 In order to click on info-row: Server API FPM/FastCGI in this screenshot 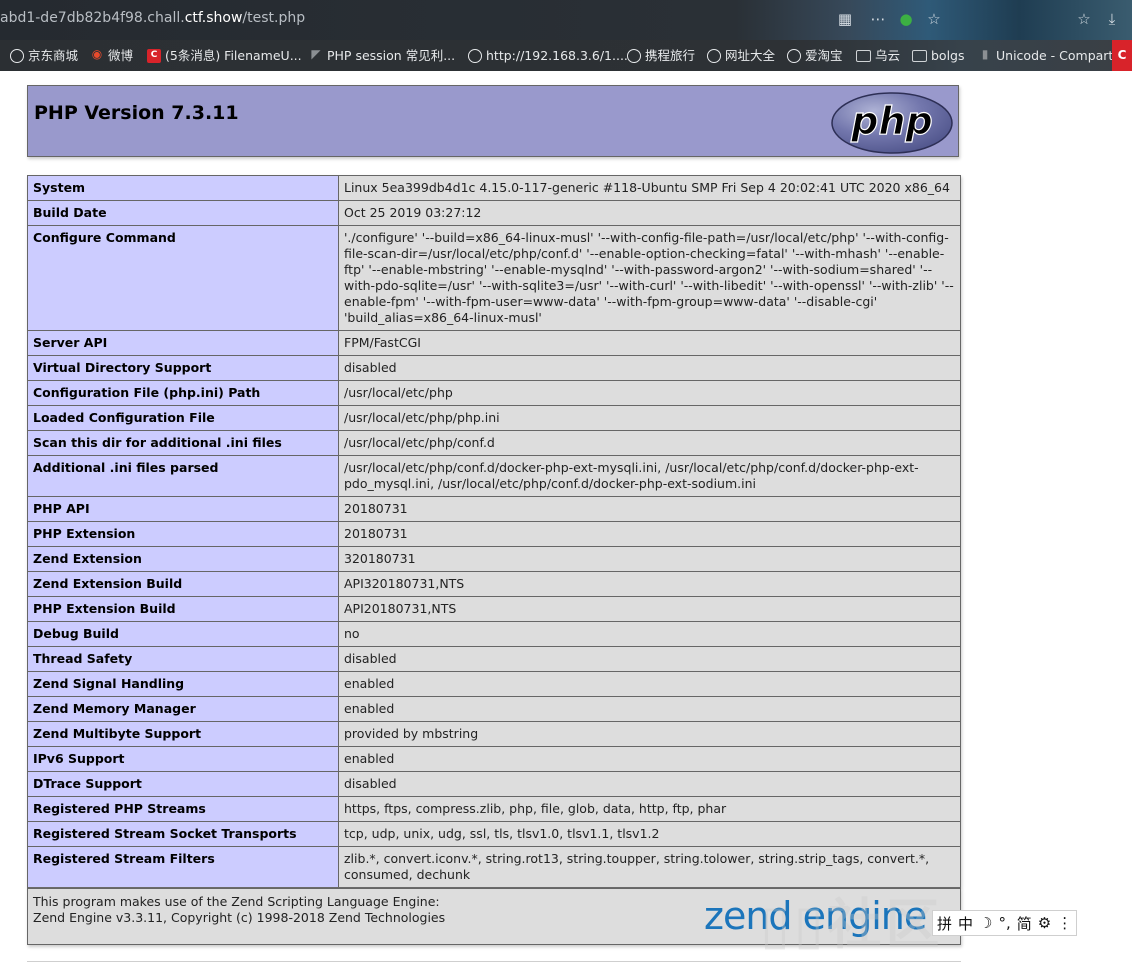, I will do `click(494, 343)`.